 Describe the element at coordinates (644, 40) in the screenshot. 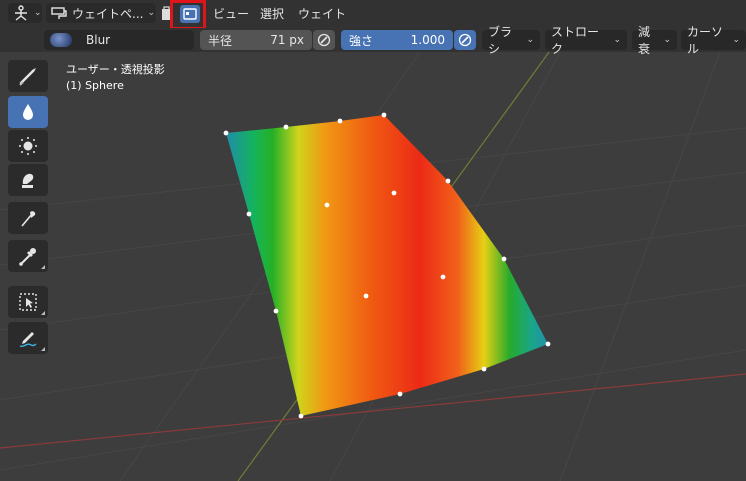

I see `falloff-dropdown-label: 減衰` at that location.